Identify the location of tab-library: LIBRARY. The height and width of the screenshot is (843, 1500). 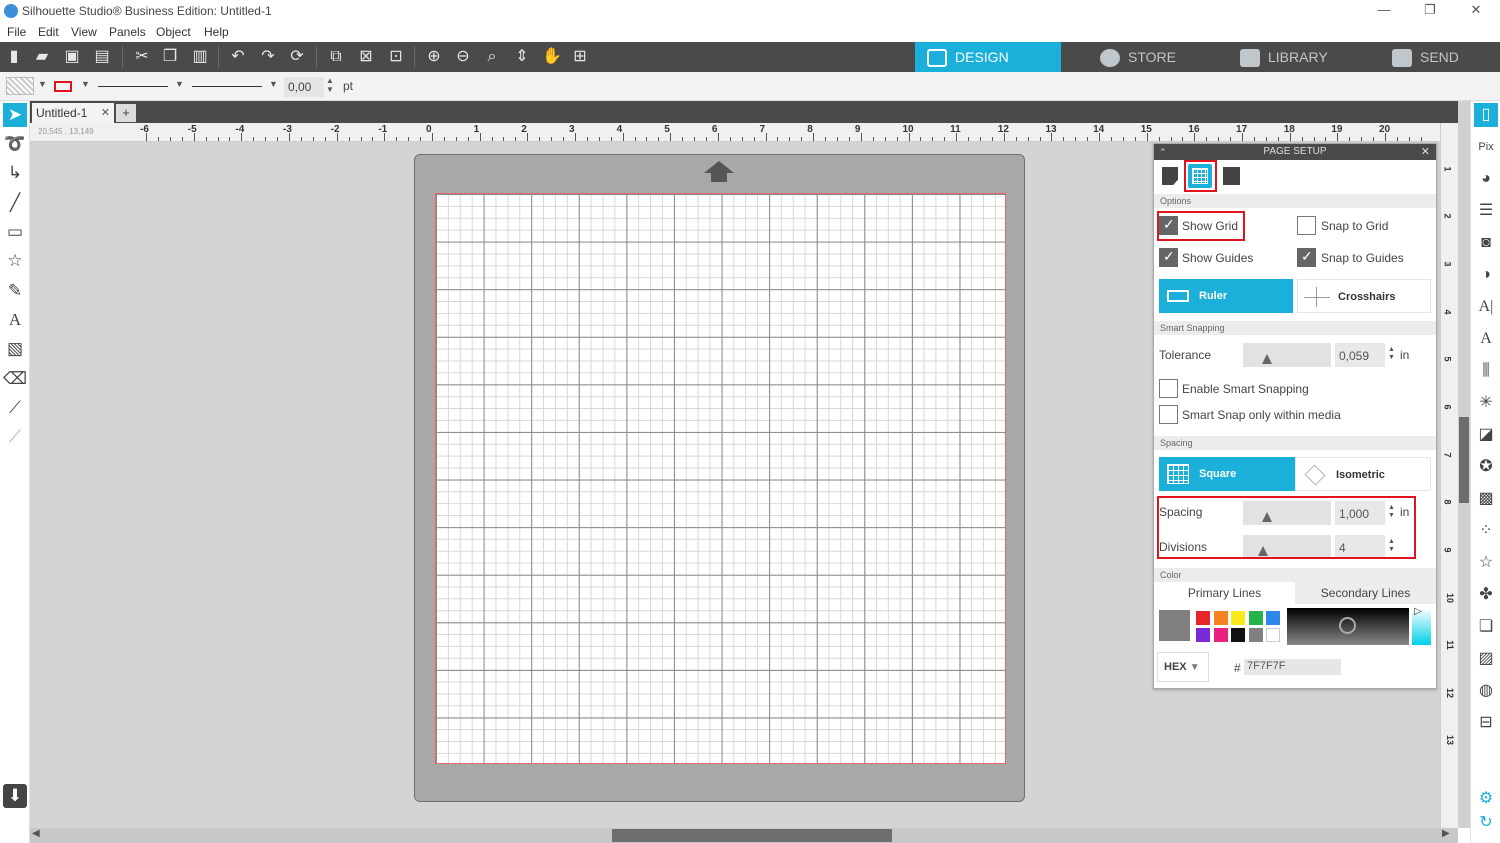
(1298, 57).